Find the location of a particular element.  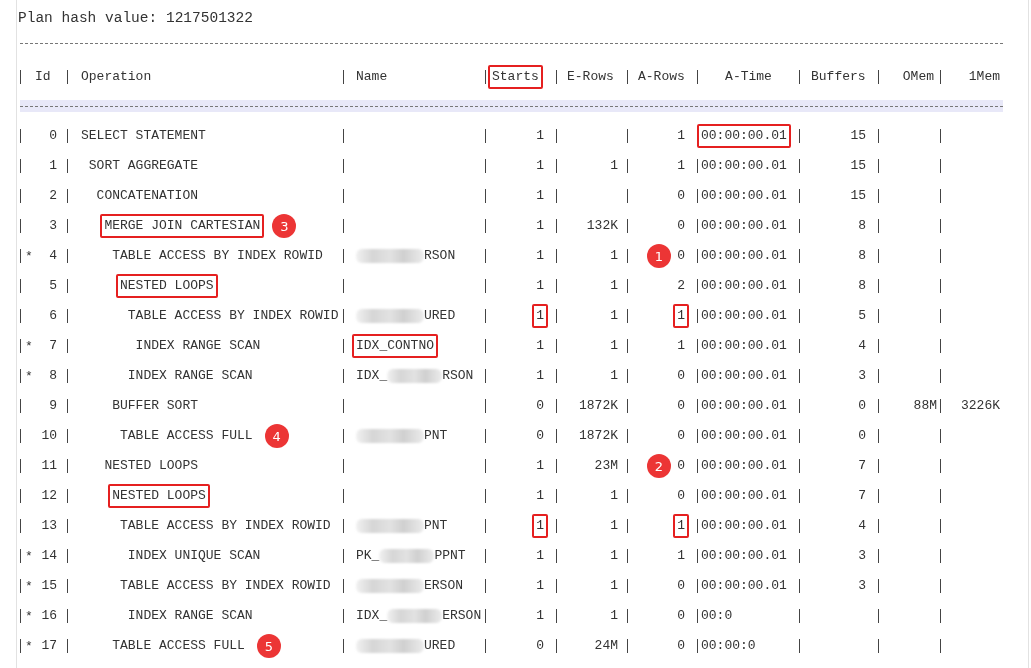

e-rows-cell: 24M is located at coordinates (606, 646).